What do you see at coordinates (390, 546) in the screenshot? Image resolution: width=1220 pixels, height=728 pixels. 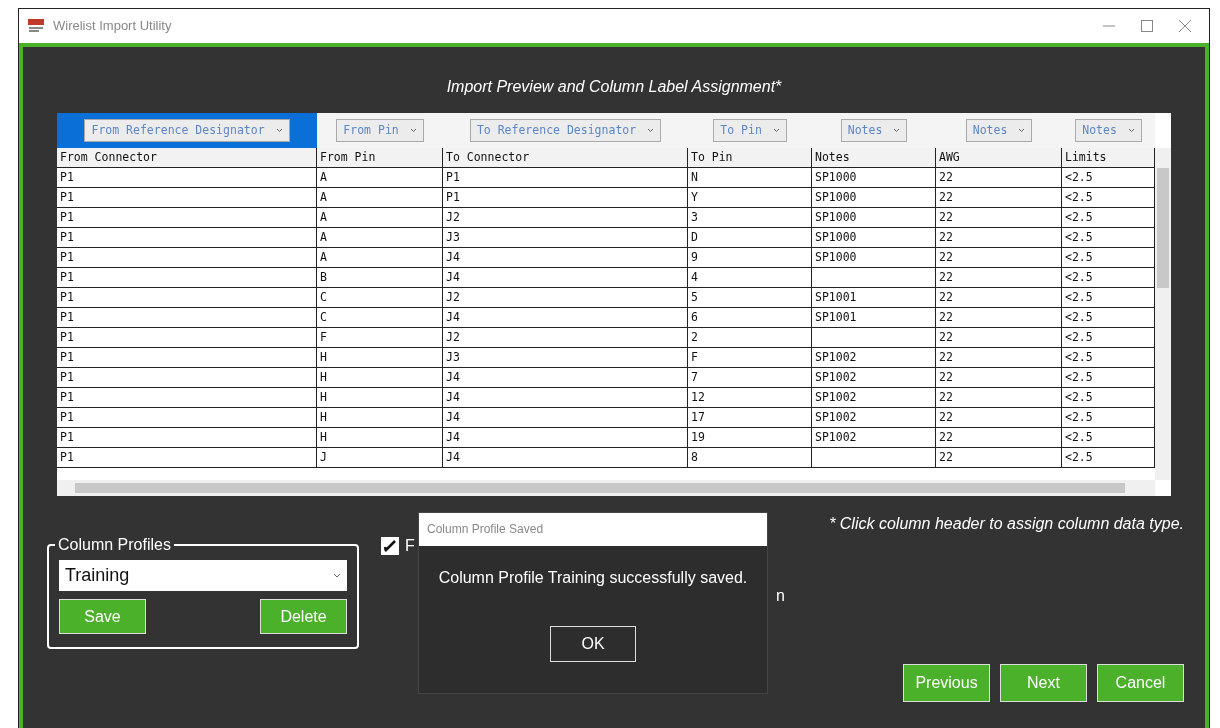 I see `checkbox` at bounding box center [390, 546].